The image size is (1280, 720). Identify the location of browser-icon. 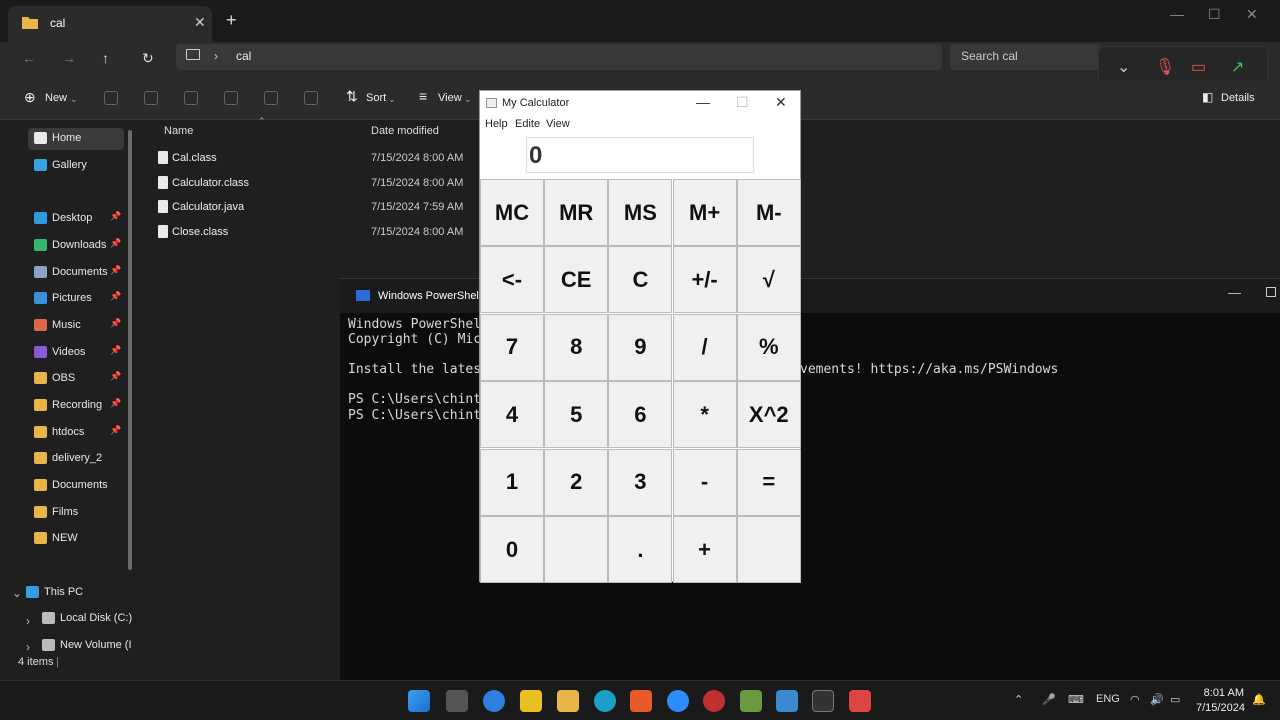
(494, 701).